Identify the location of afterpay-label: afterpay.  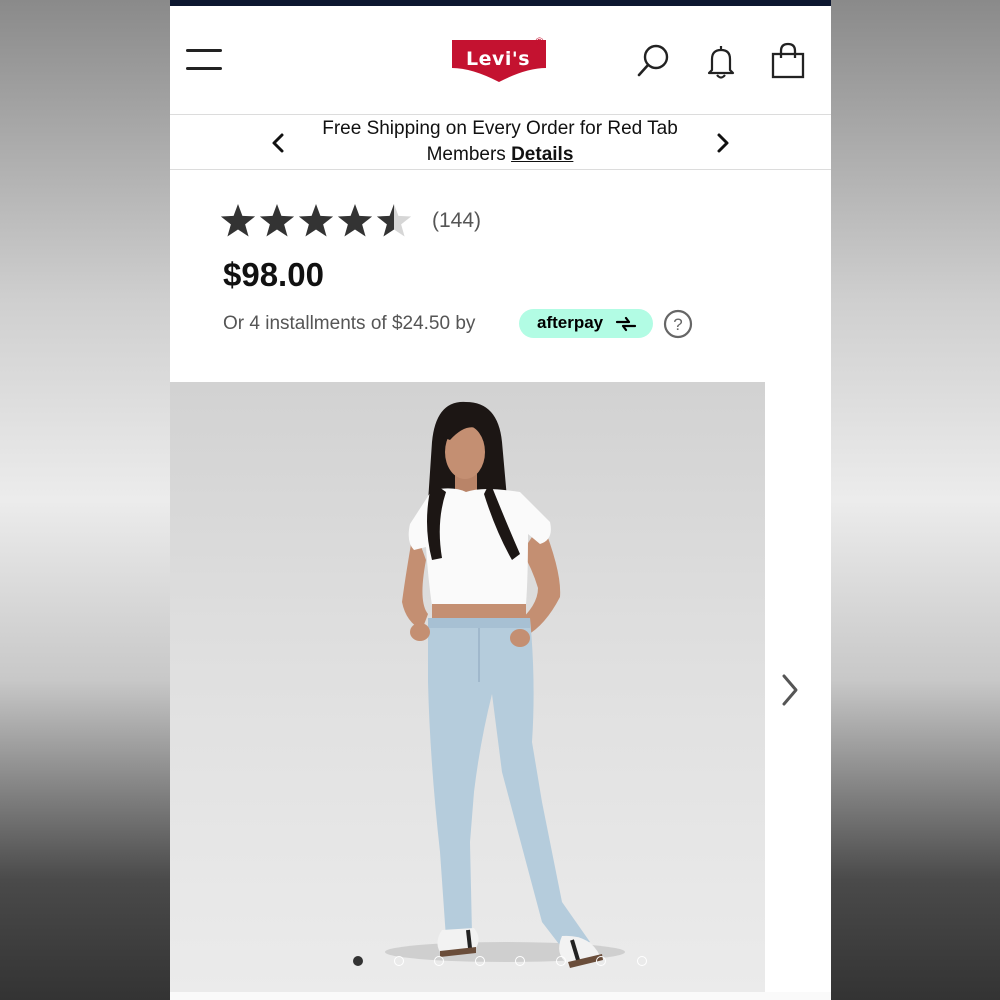
(570, 322).